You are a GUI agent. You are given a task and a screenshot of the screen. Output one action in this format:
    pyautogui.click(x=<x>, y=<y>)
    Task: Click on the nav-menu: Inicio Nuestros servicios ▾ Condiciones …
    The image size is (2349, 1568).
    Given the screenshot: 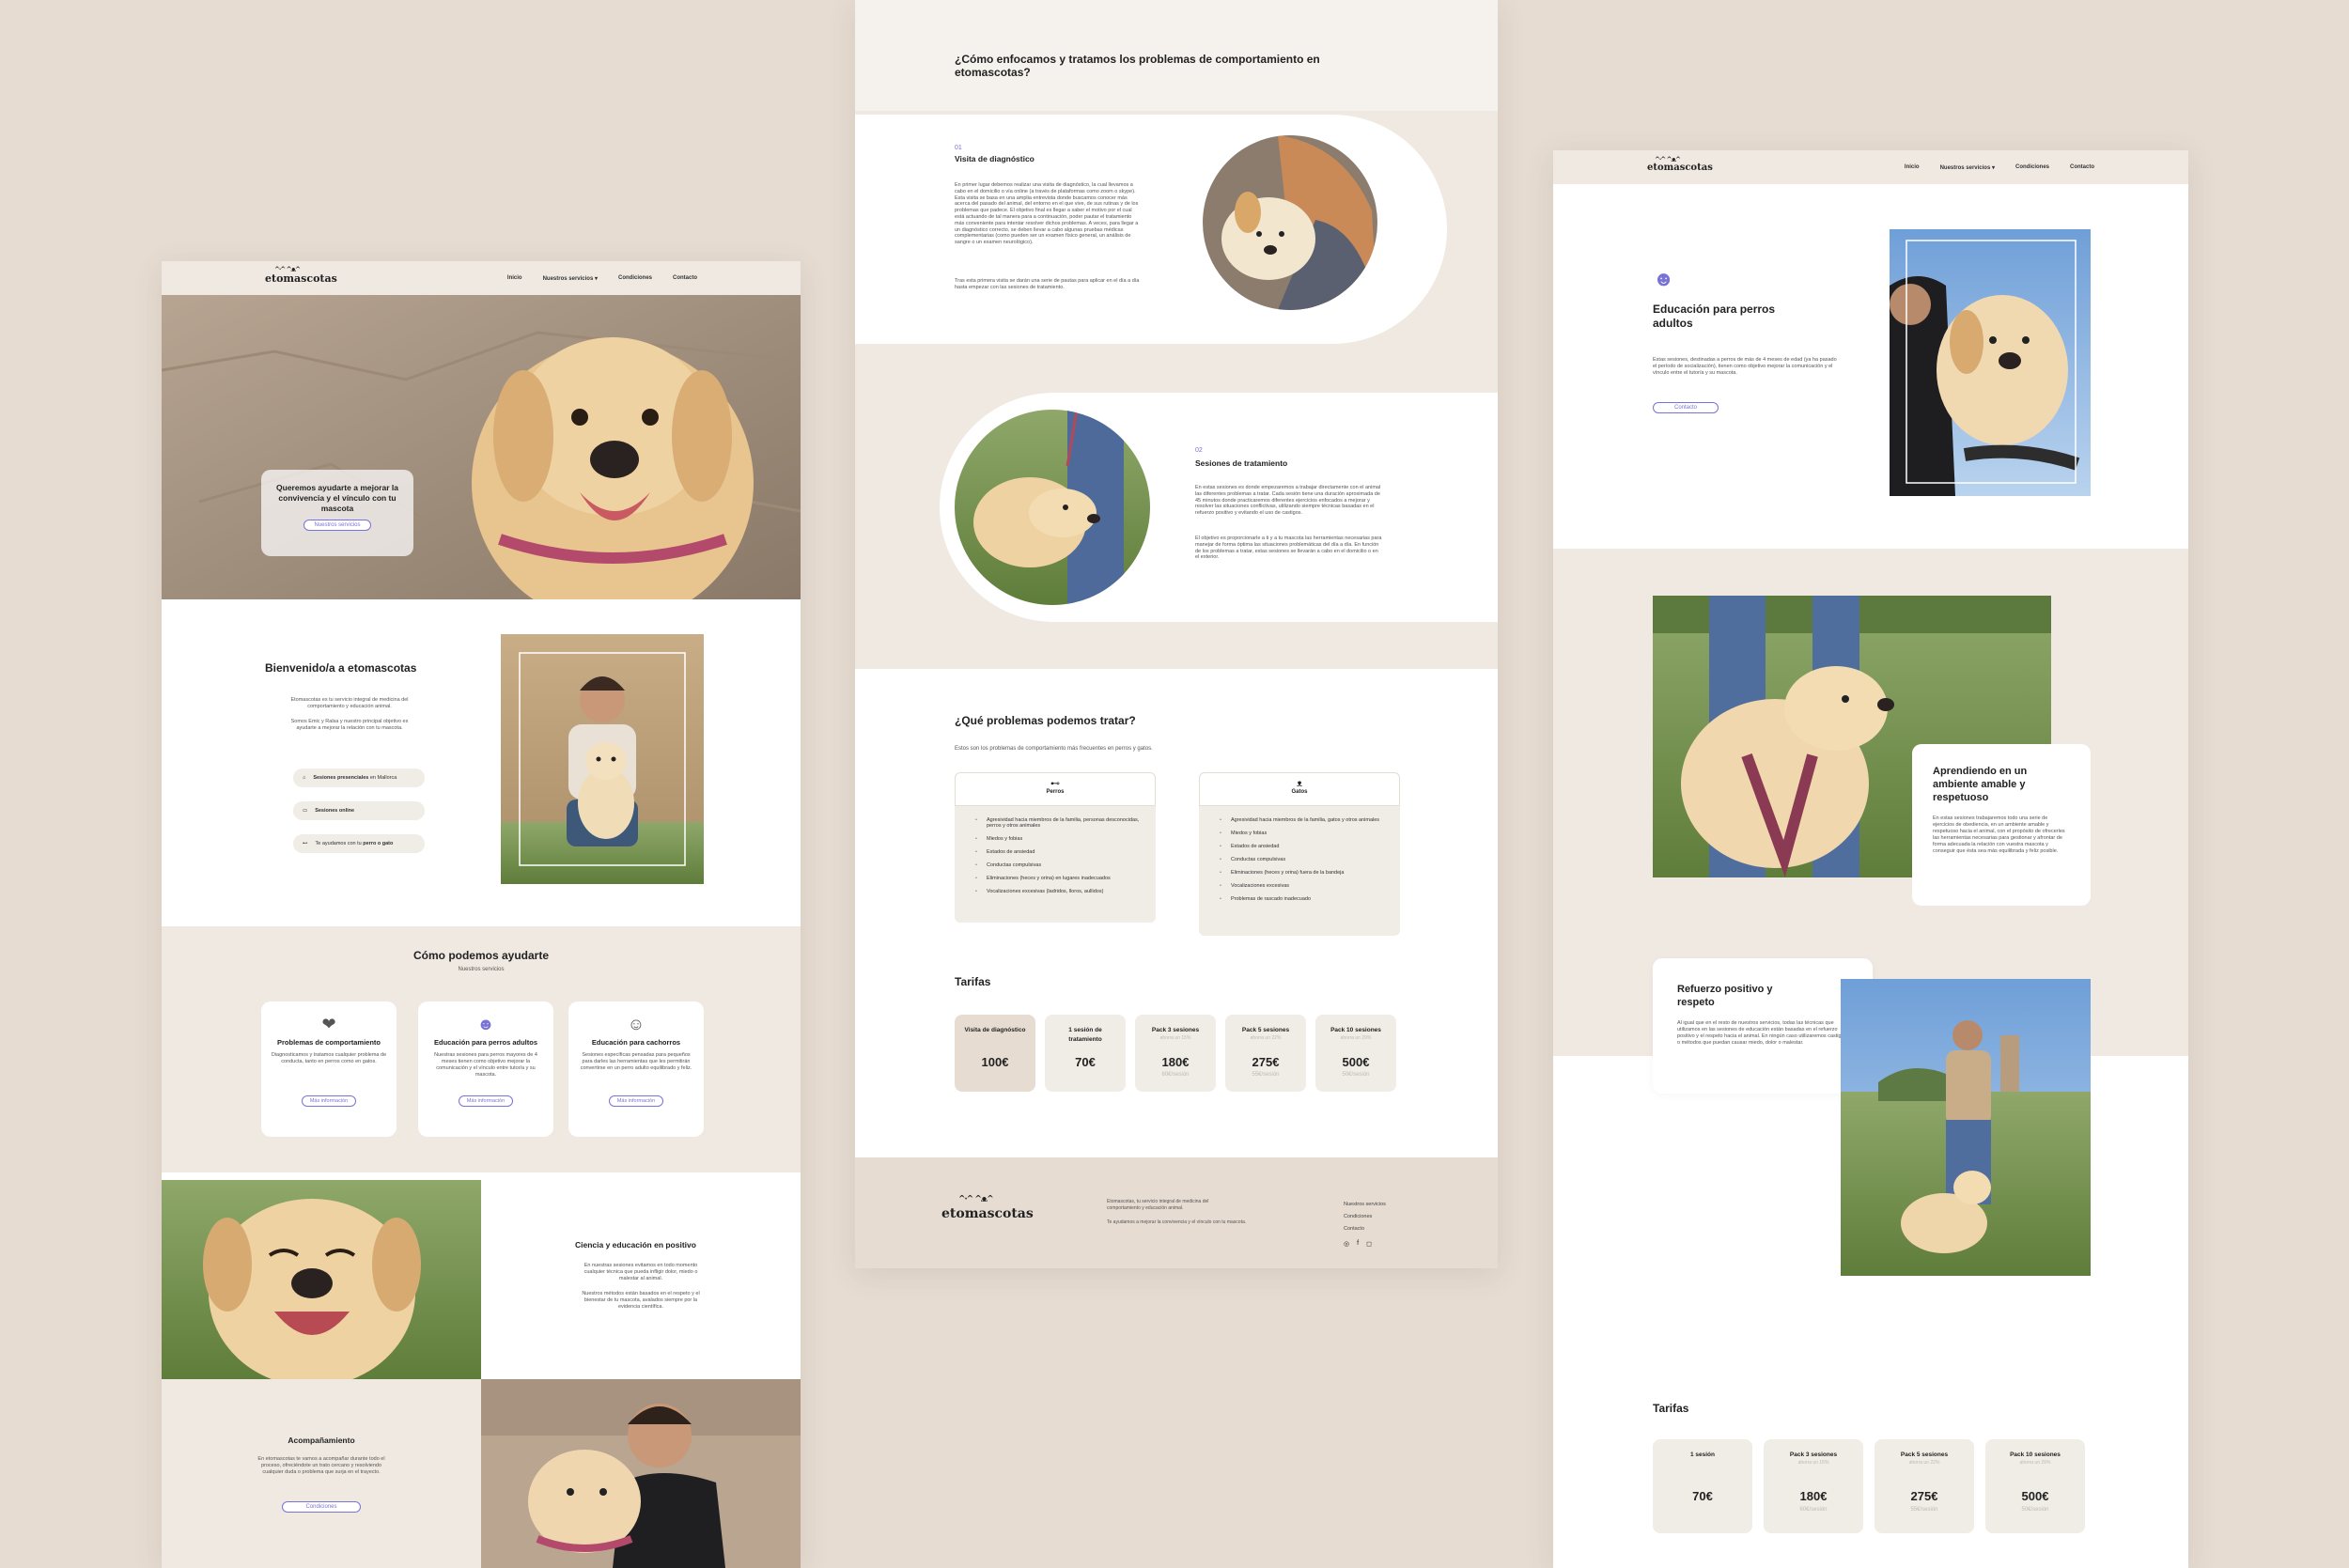 What is the action you would take?
    pyautogui.click(x=602, y=278)
    